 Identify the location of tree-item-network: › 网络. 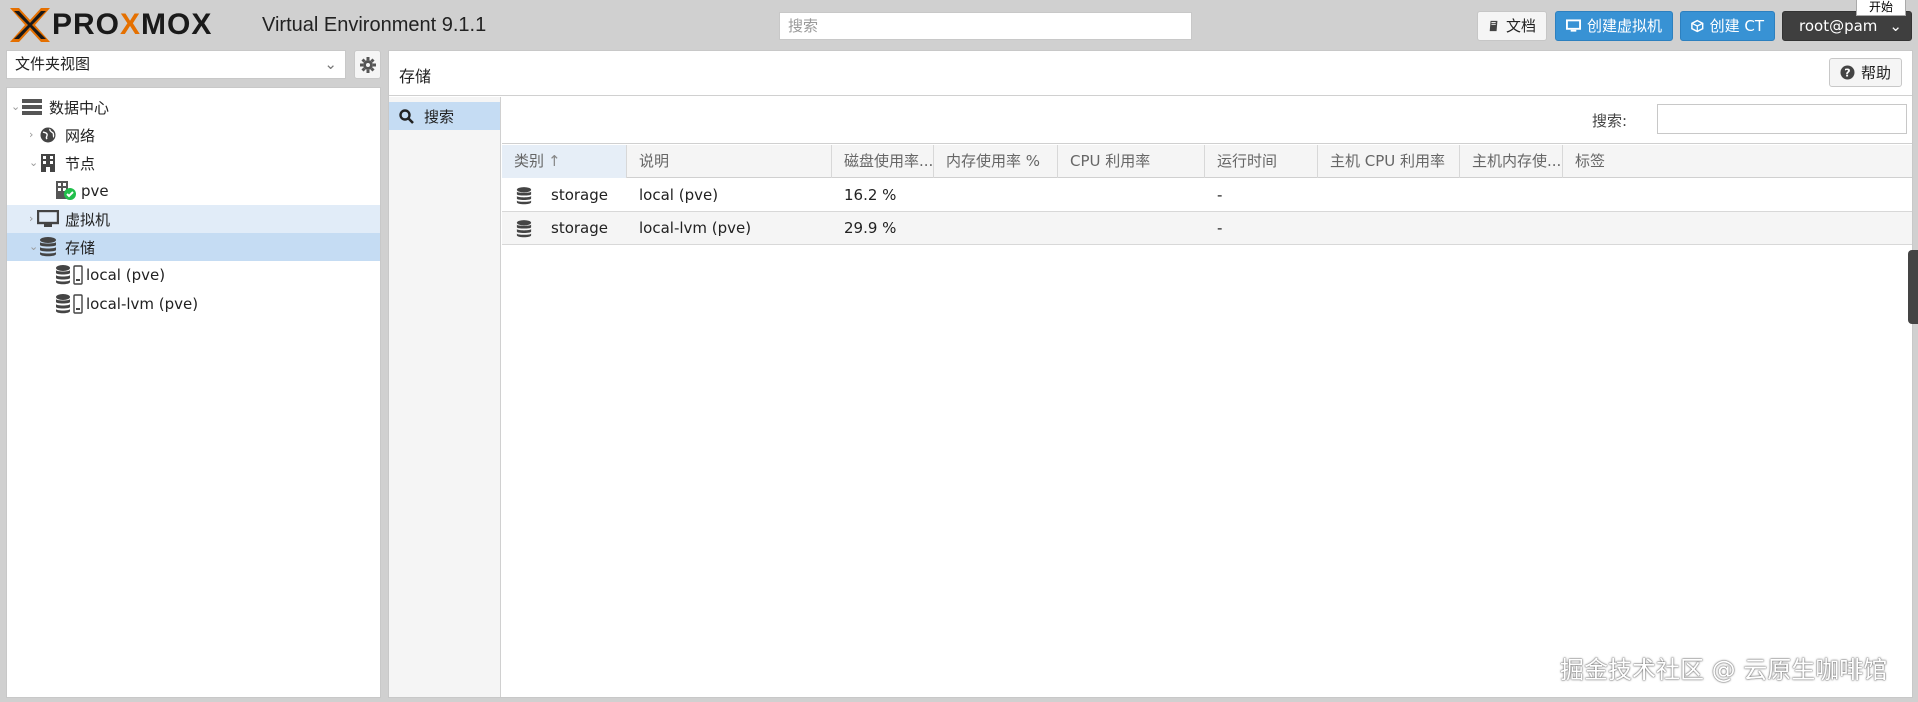
(193, 135).